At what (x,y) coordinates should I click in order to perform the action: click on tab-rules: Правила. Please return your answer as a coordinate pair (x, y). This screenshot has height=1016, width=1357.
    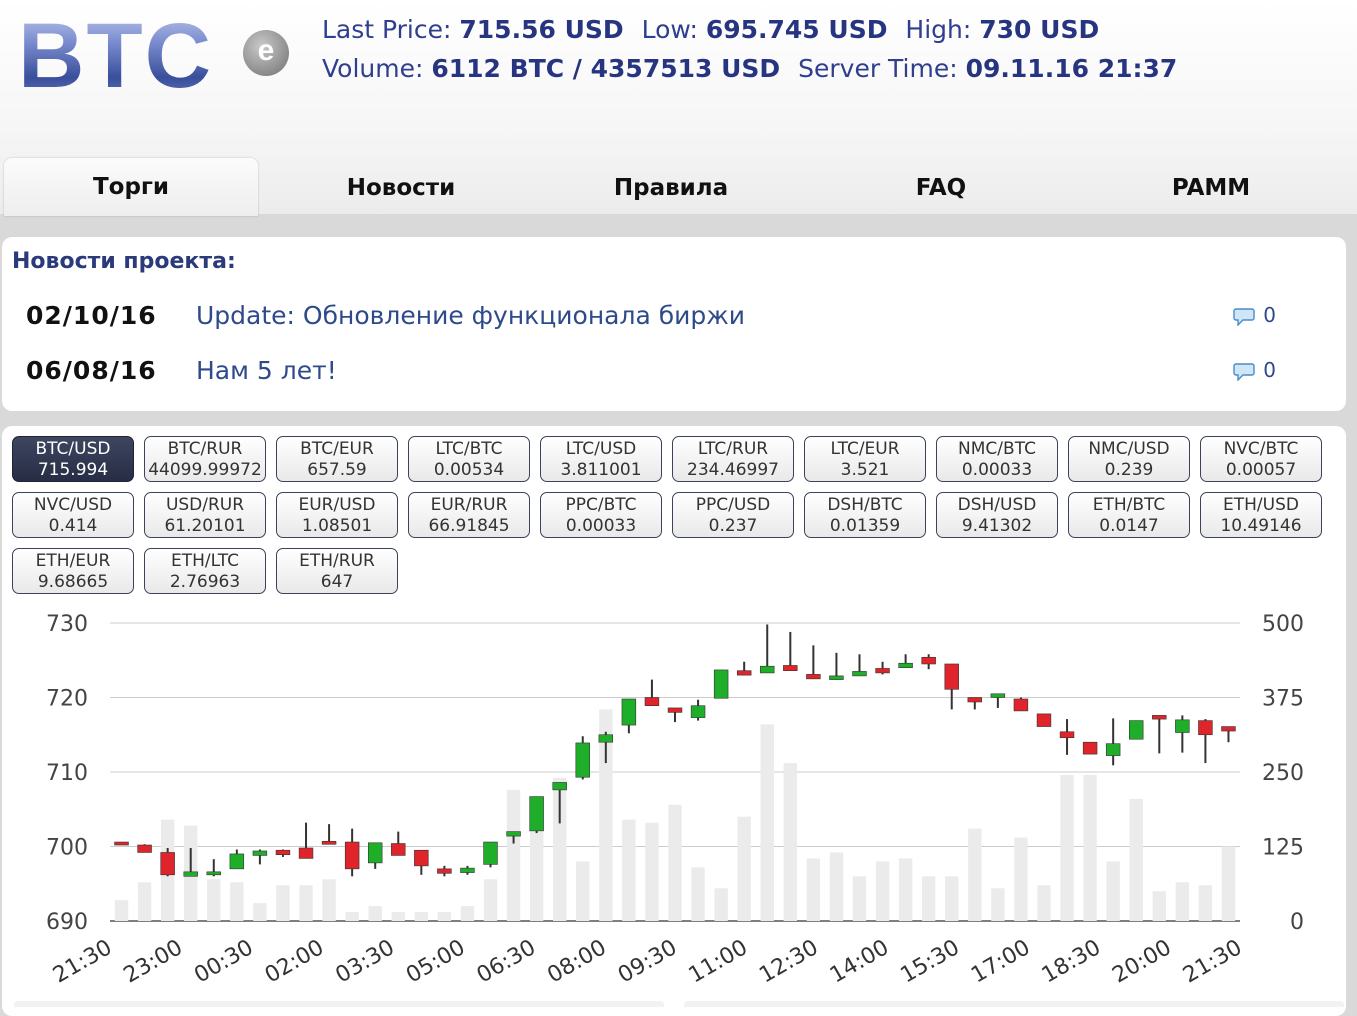
    Looking at the image, I should click on (671, 182).